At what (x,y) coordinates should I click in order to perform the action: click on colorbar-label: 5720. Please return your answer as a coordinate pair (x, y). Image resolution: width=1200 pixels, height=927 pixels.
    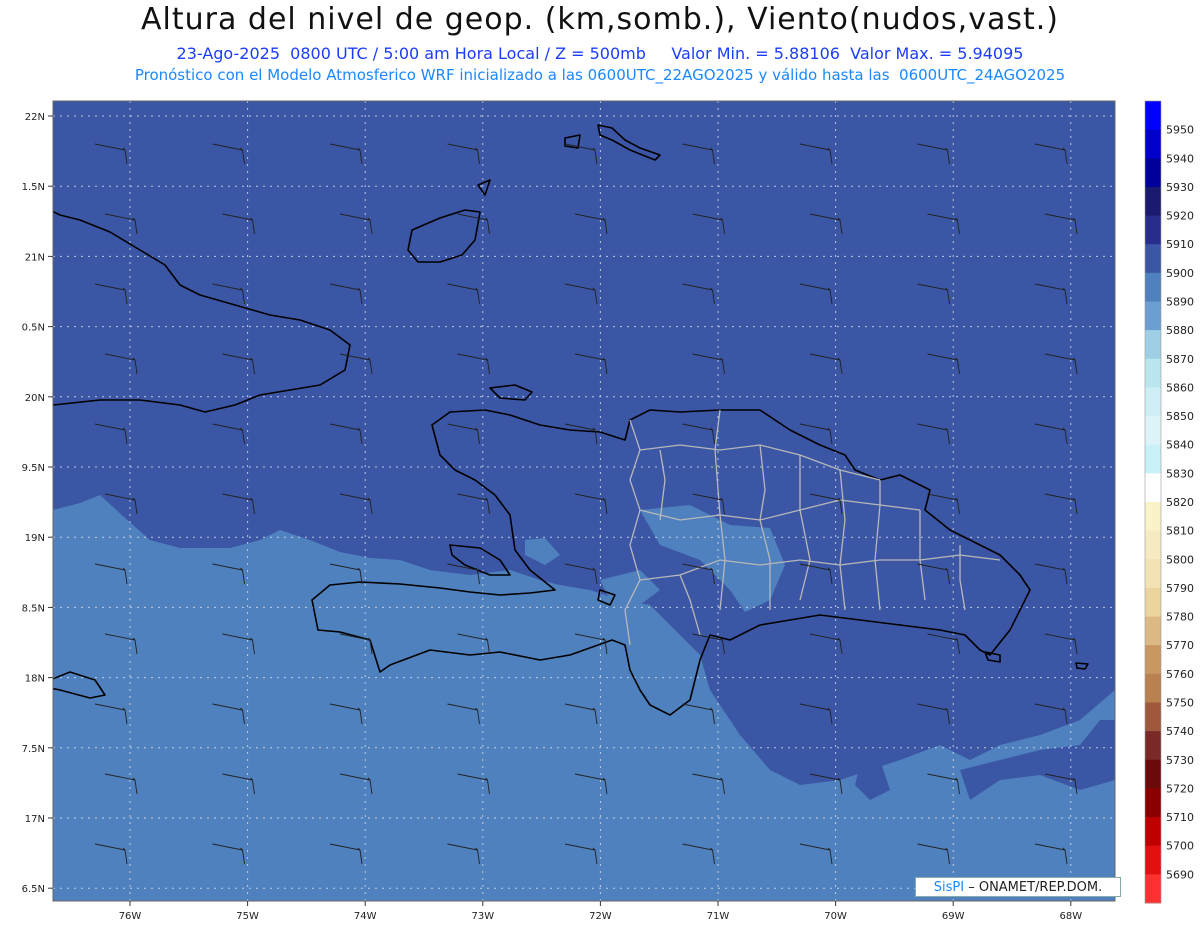
    Looking at the image, I should click on (1180, 788).